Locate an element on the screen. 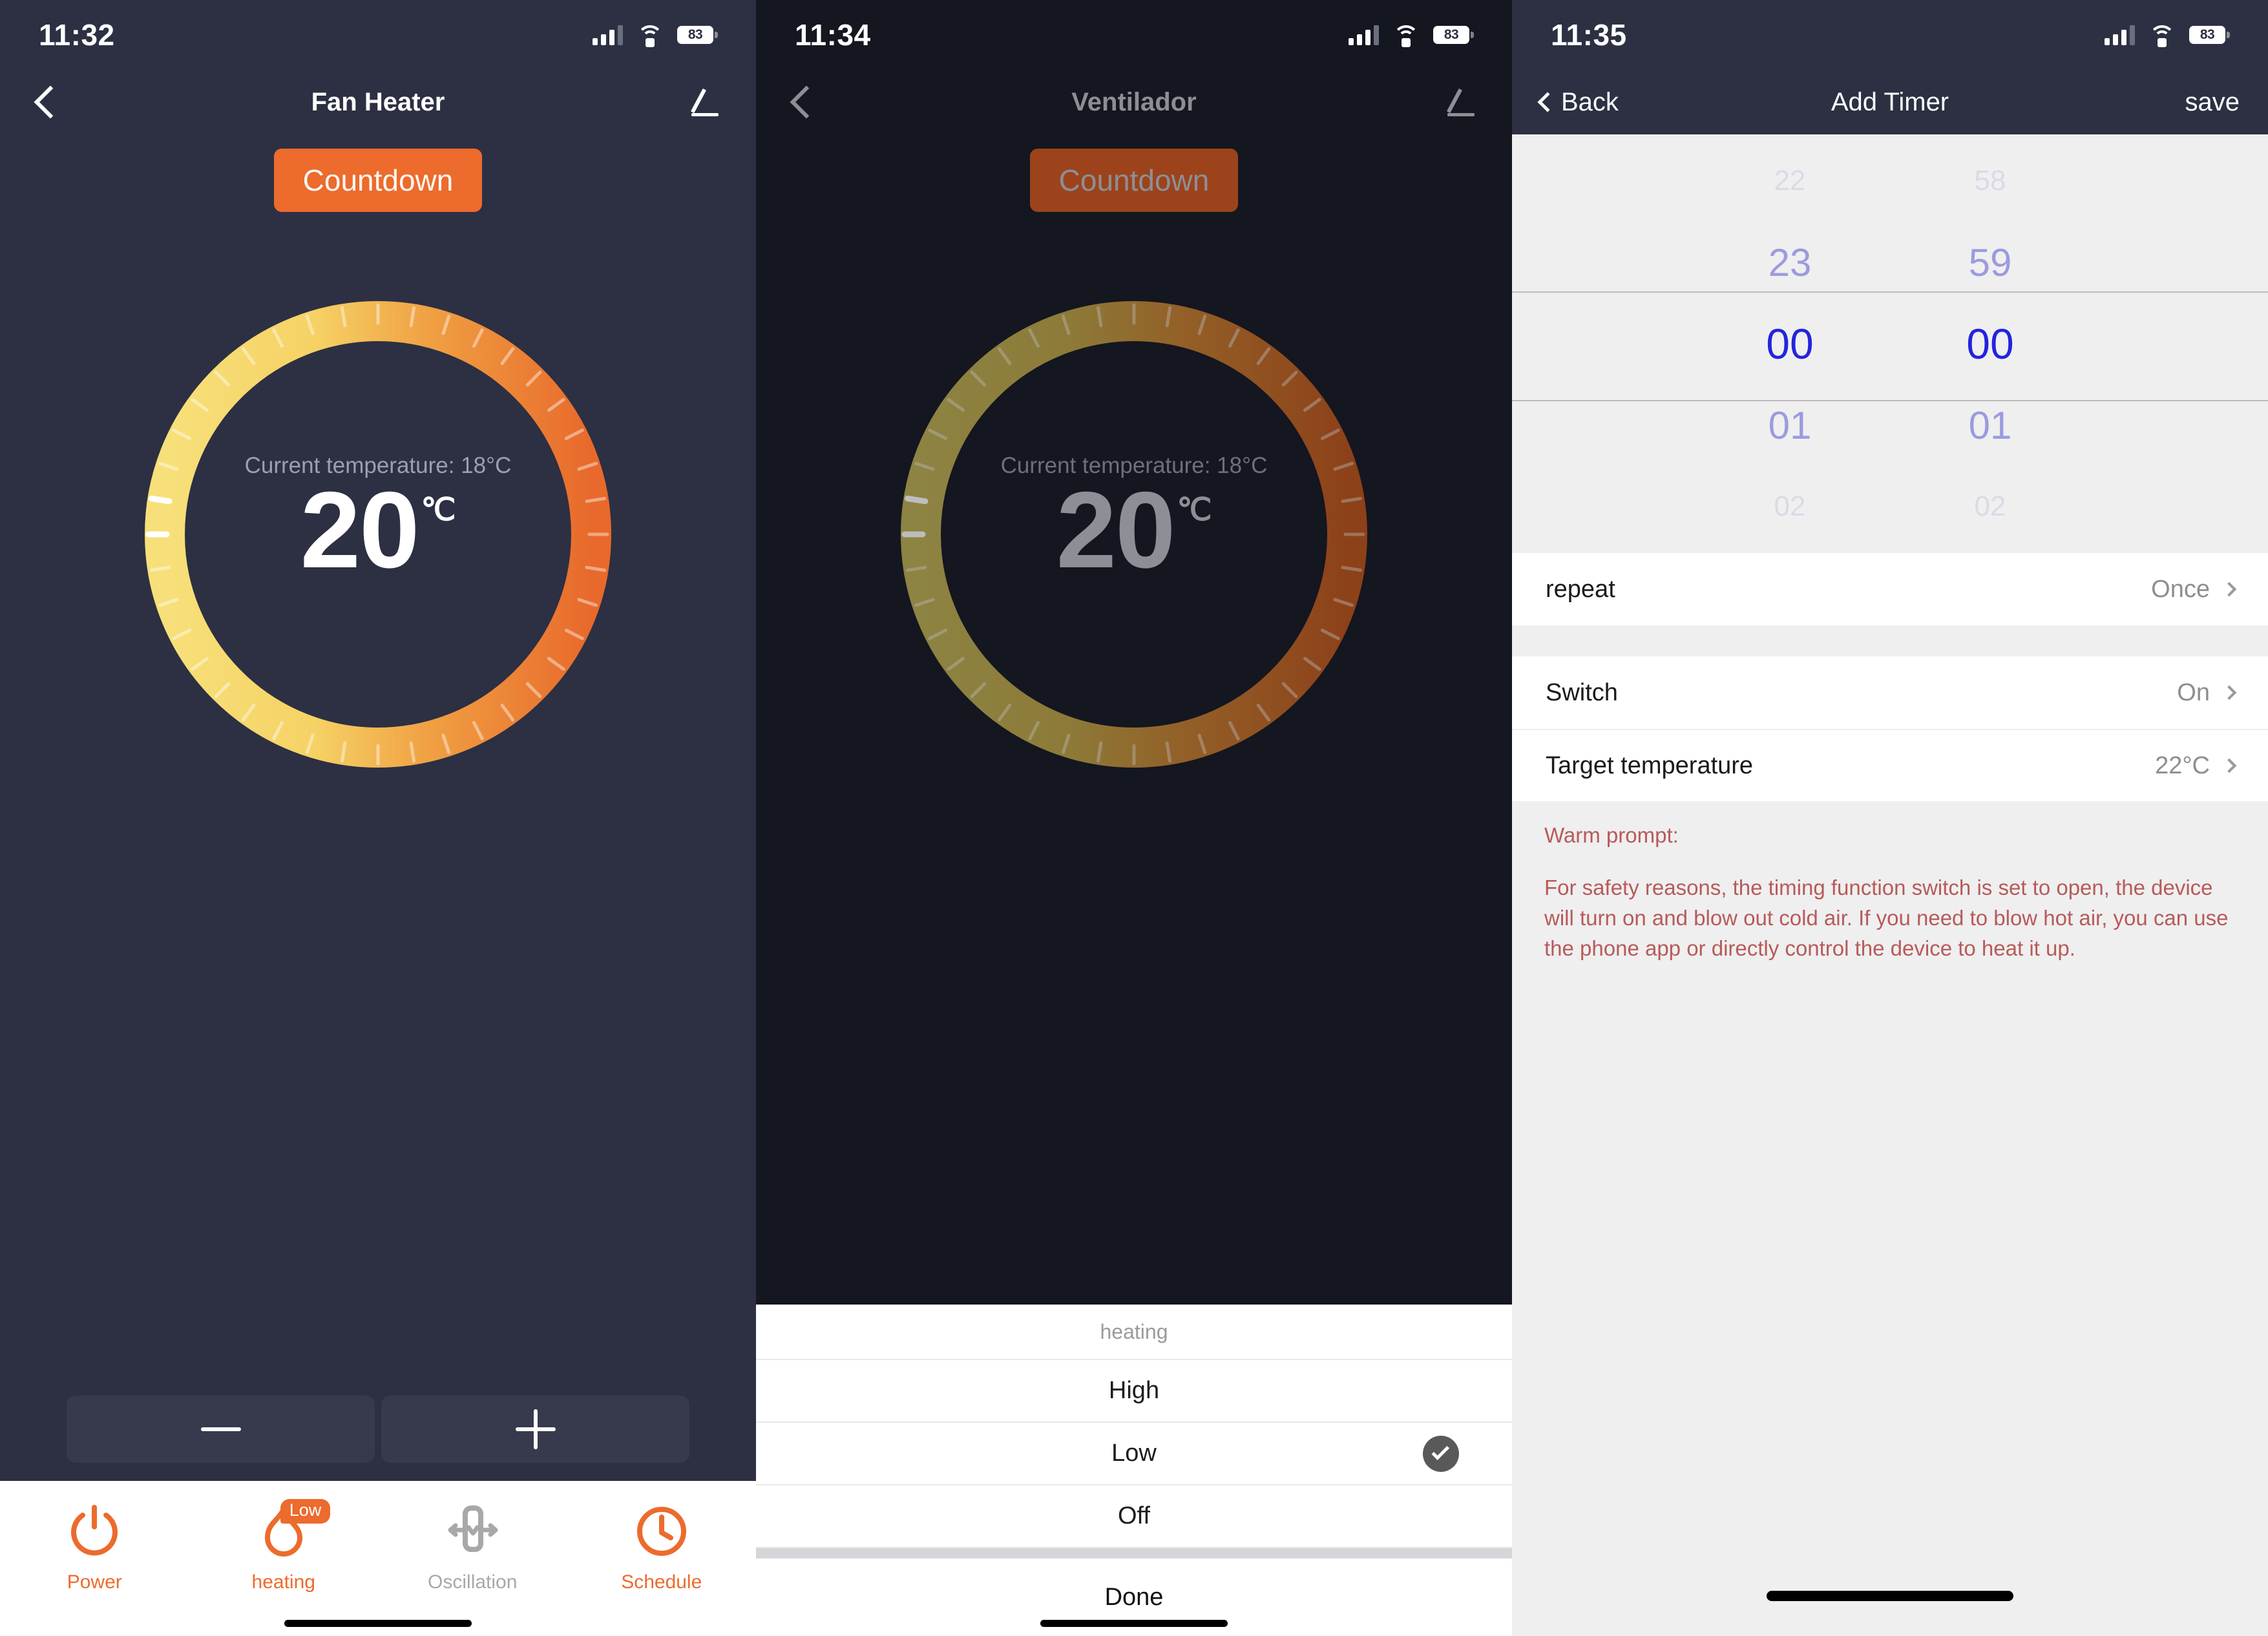 This screenshot has height=1636, width=2268. tab-power: Power is located at coordinates (94, 1548).